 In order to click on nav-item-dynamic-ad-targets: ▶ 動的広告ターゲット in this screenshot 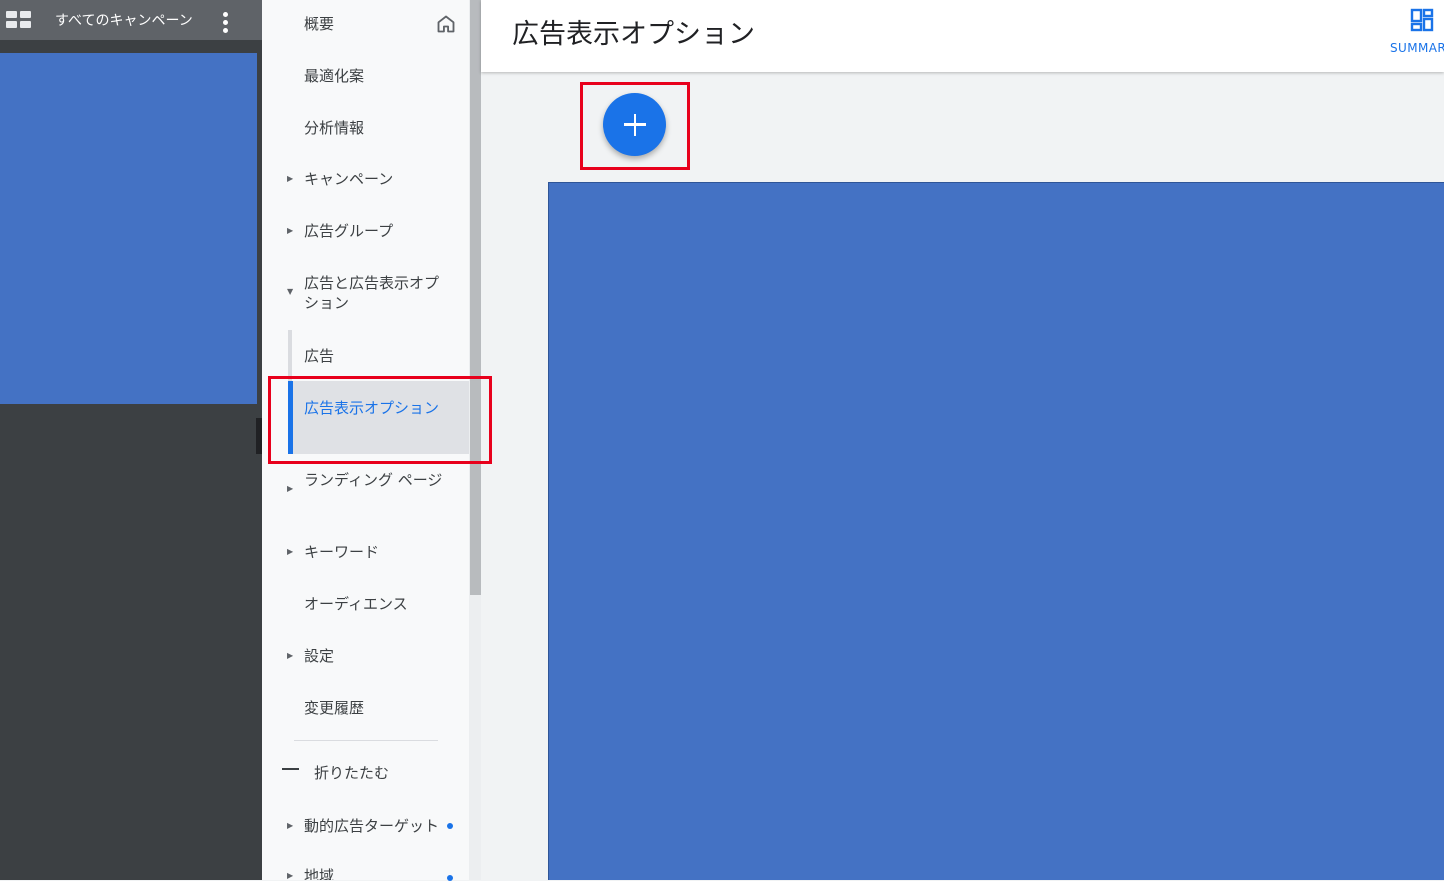, I will do `click(365, 828)`.